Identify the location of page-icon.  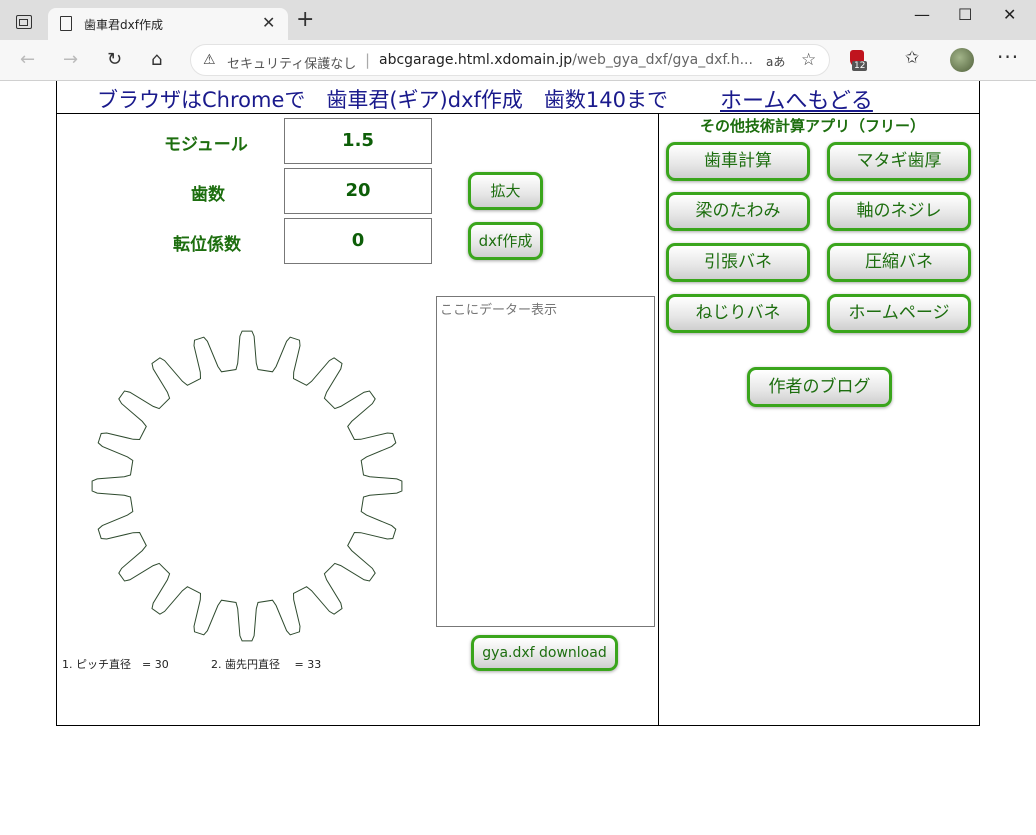
(66, 23).